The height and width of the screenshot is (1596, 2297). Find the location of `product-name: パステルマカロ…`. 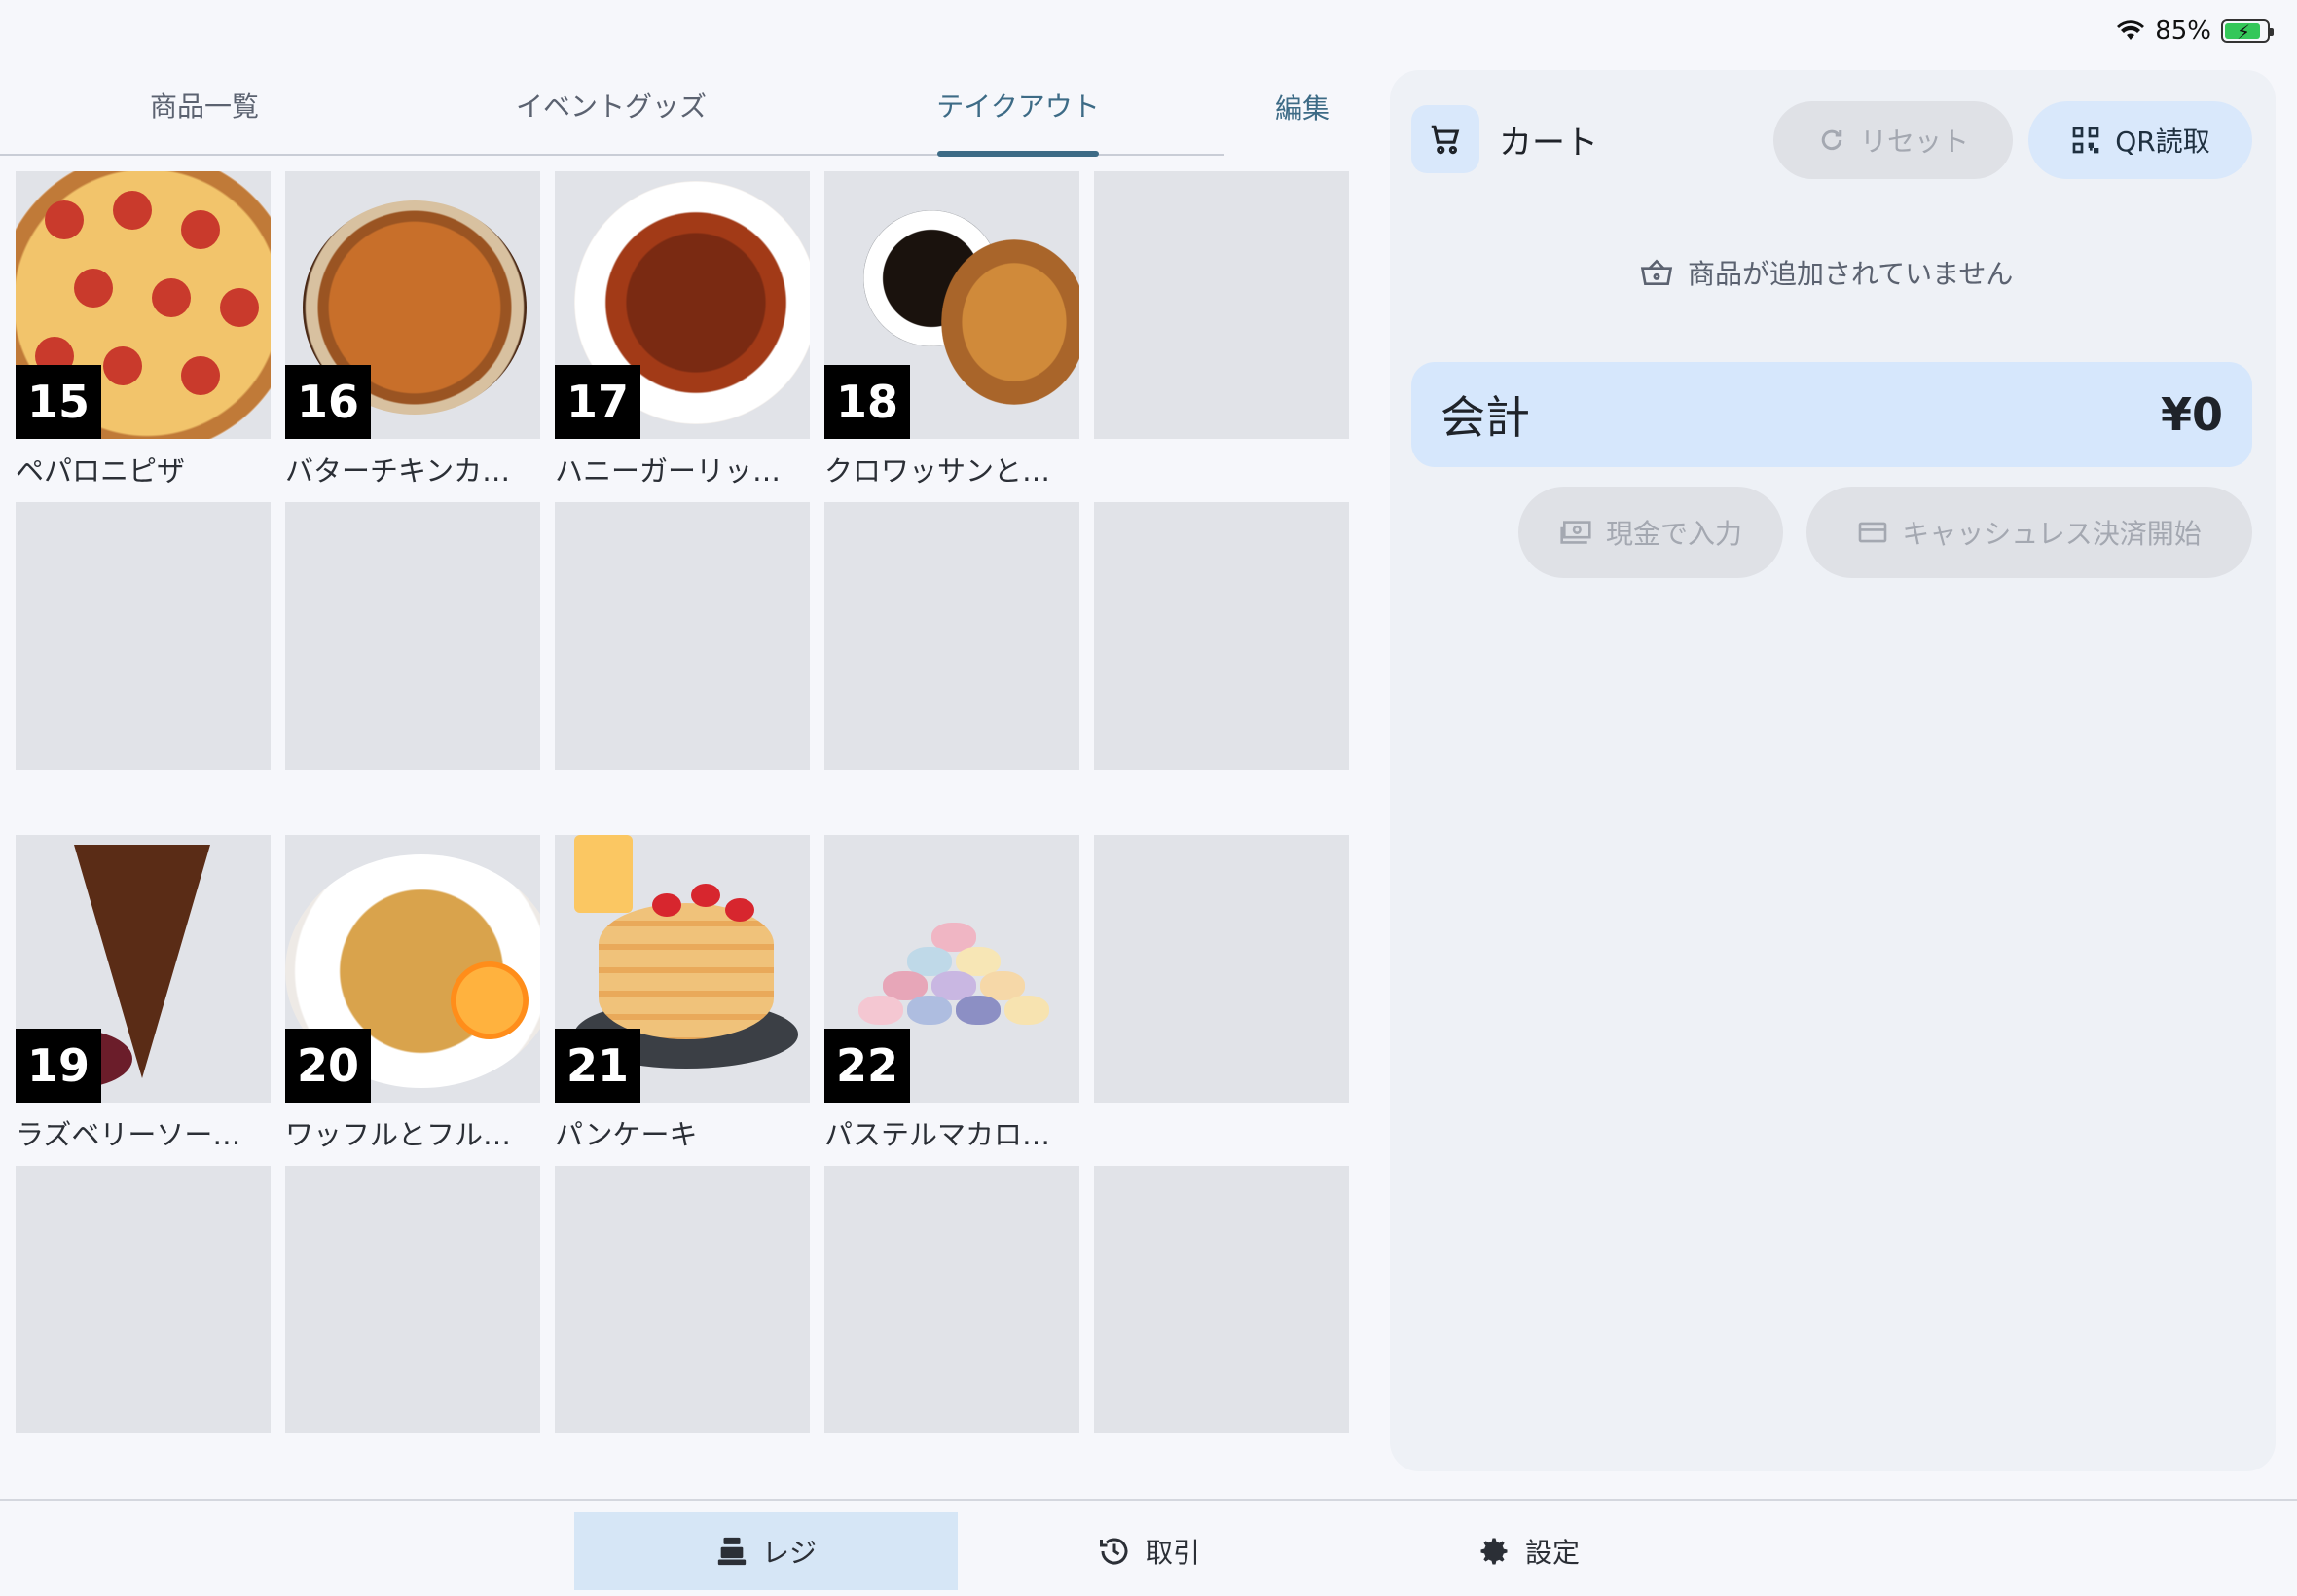

product-name: パステルマカロ… is located at coordinates (938, 1134).